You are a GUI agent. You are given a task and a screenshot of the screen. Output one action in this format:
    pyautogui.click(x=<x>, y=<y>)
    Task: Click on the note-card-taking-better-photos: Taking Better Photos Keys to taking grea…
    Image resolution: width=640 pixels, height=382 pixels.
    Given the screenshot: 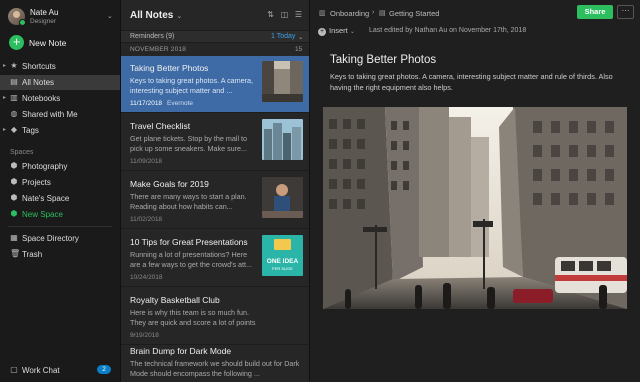 What is the action you would take?
    pyautogui.click(x=215, y=84)
    